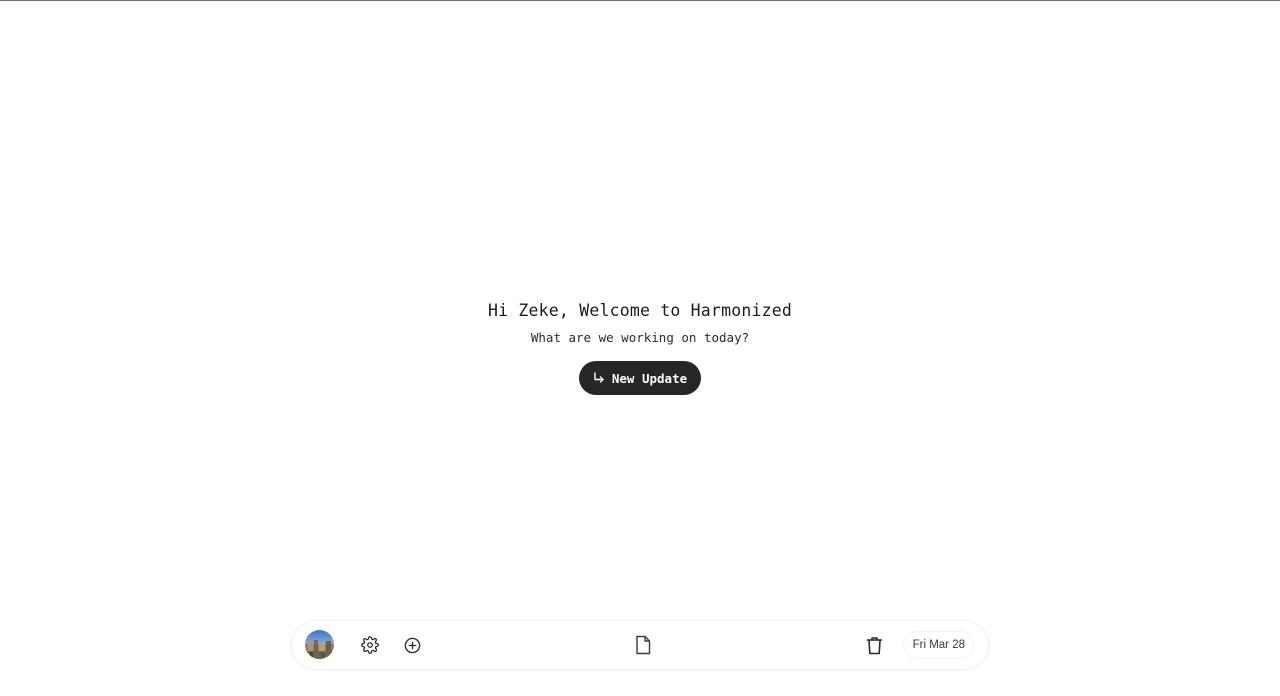 Image resolution: width=1280 pixels, height=696 pixels. Describe the element at coordinates (319, 644) in the screenshot. I see `user-avatar` at that location.